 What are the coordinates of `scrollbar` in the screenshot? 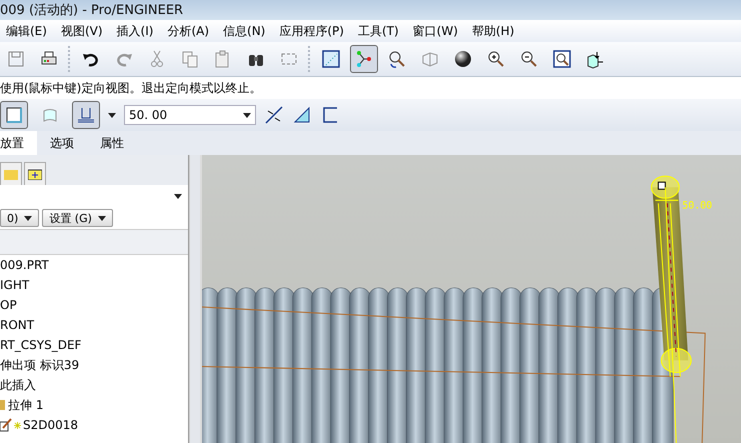 It's located at (194, 299).